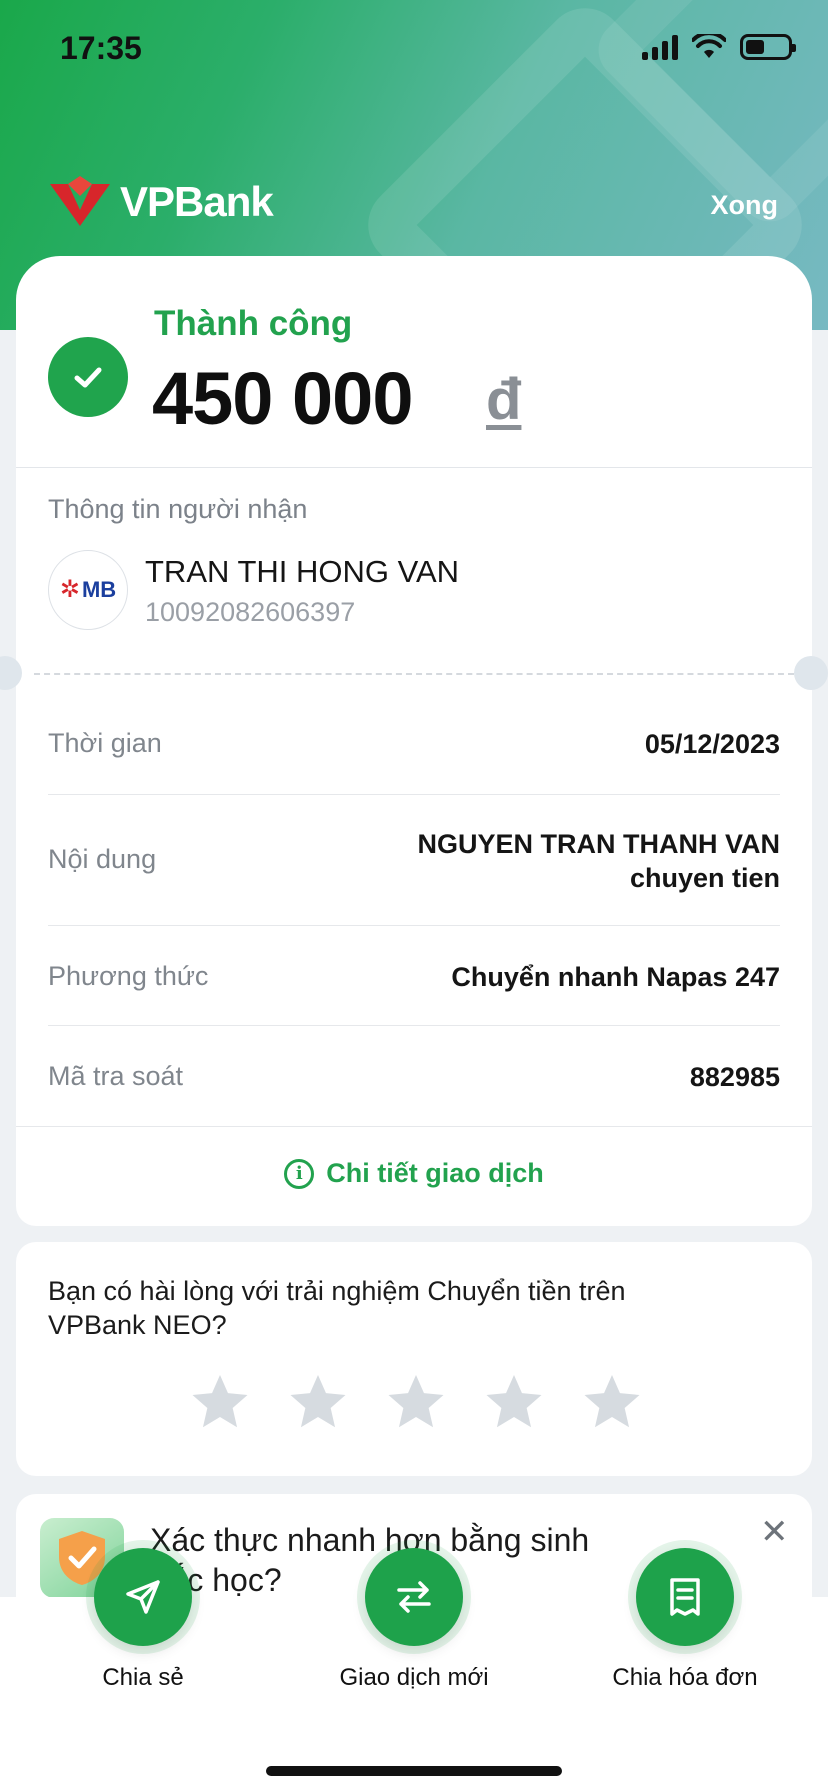 The image size is (828, 1792). I want to click on ticket-notch-right, so click(811, 673).